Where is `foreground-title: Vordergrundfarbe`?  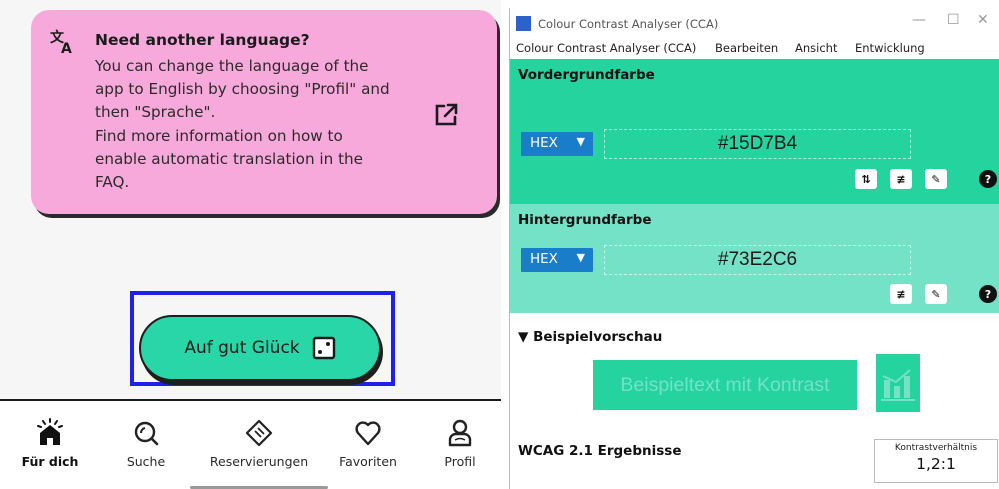
foreground-title: Vordergrundfarbe is located at coordinates (586, 75).